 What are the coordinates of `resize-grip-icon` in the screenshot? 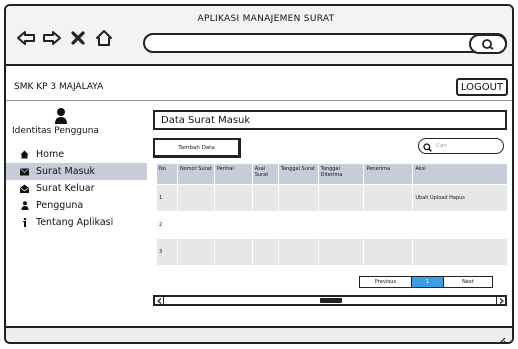 It's located at (501, 336).